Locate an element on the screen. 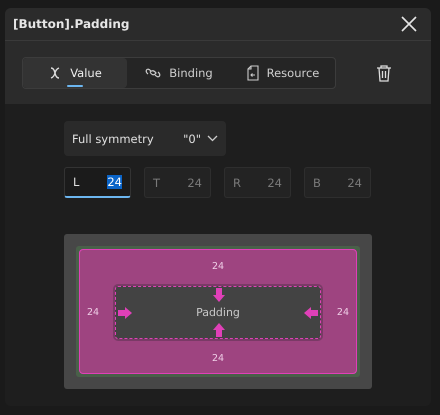 The width and height of the screenshot is (440, 415). arrow-left-icon is located at coordinates (311, 313).